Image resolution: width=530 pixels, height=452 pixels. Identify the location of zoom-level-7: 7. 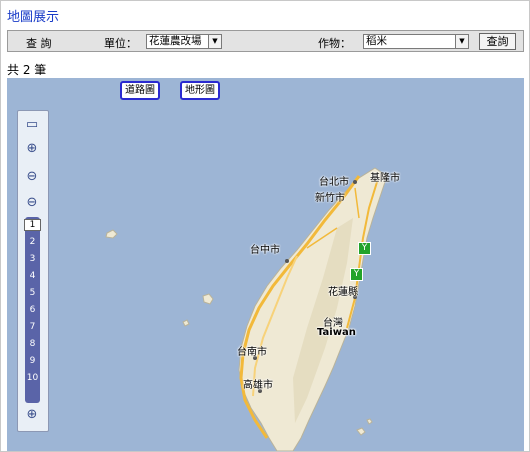
(32, 327).